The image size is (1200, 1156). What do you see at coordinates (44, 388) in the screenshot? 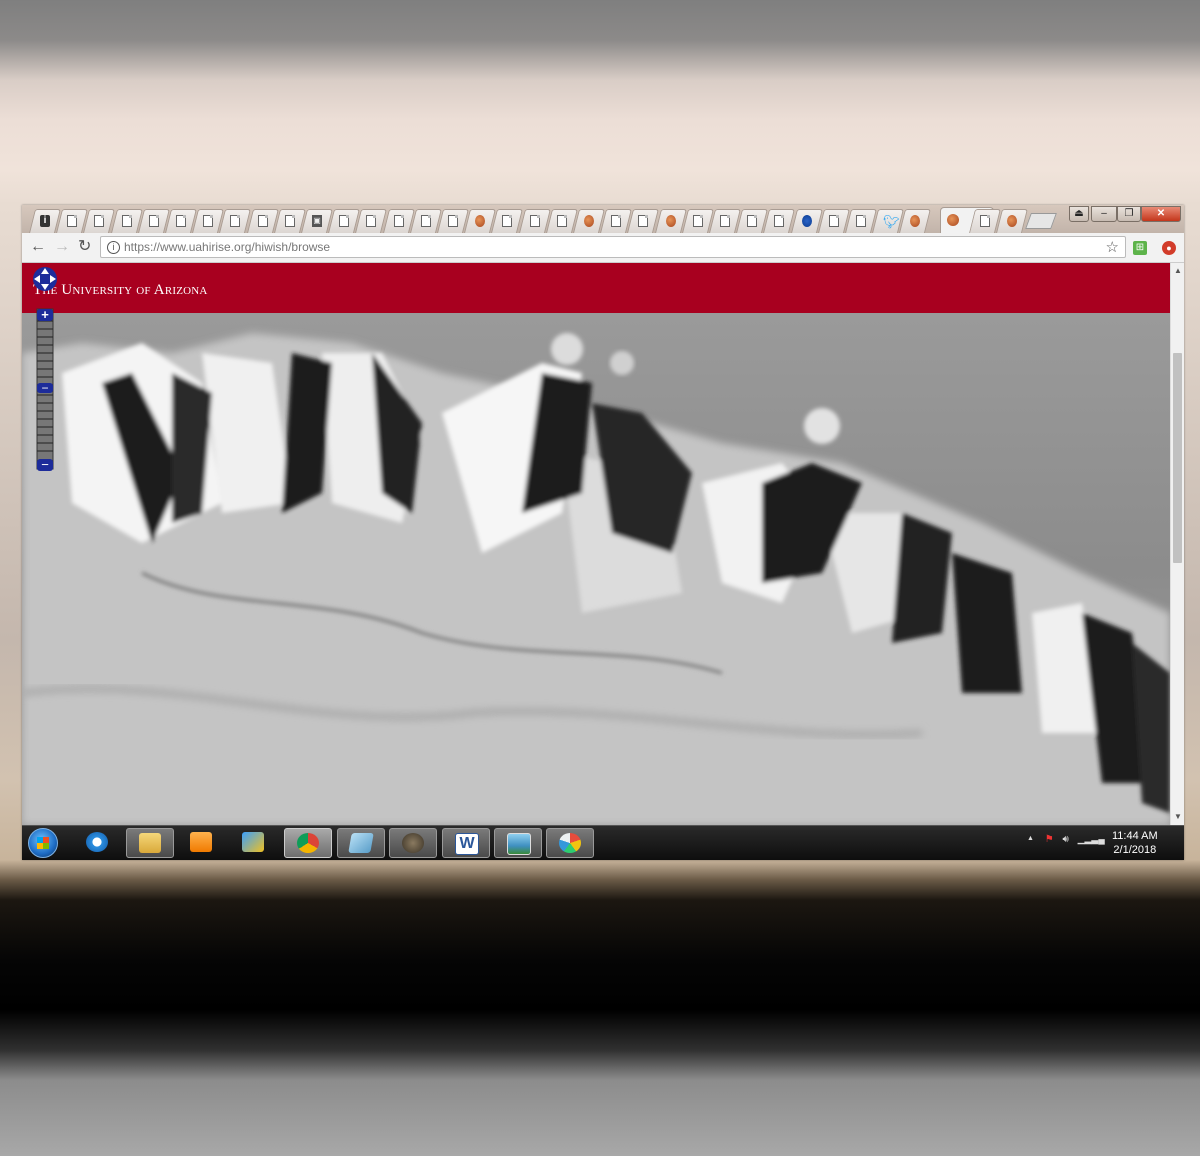
I see `zoom-slider-label: −` at bounding box center [44, 388].